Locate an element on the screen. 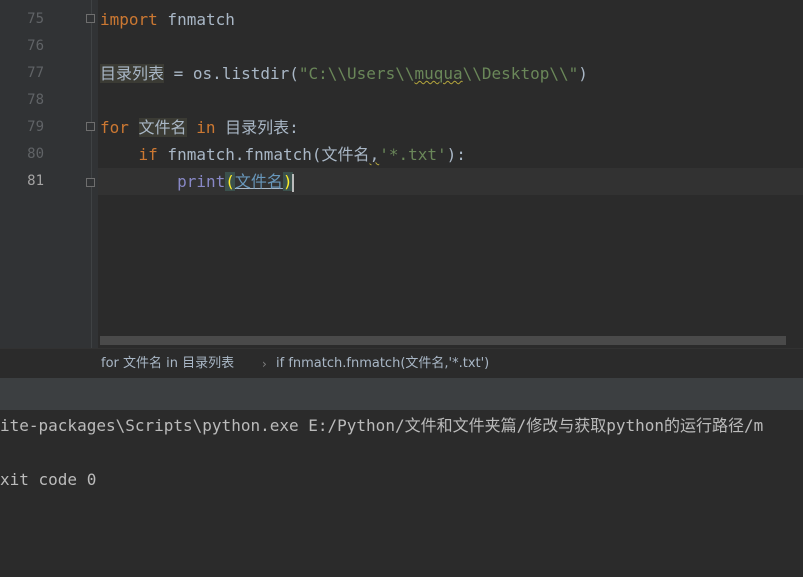  brace-match-open: ( is located at coordinates (230, 181).